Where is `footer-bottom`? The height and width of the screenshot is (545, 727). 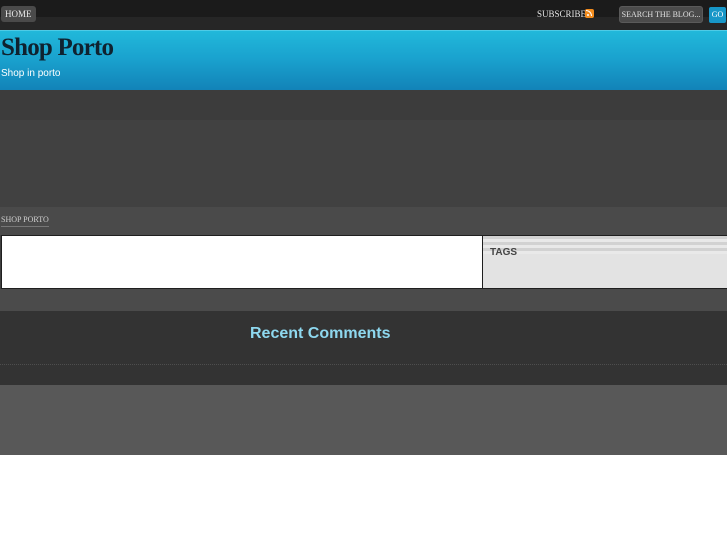 footer-bottom is located at coordinates (363, 420).